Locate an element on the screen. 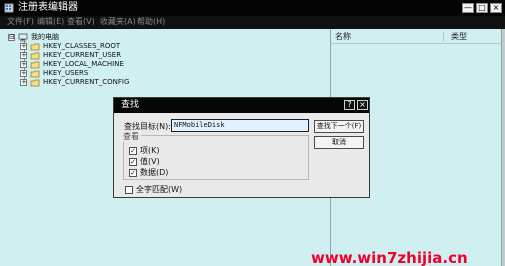 The image size is (505, 266). column-divider is located at coordinates (443, 37).